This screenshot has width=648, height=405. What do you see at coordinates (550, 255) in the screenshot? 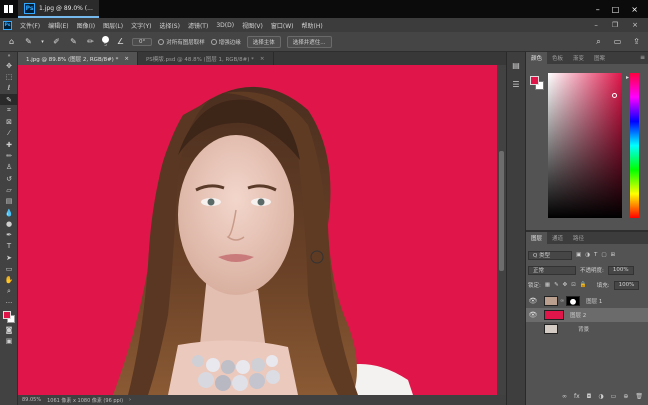
I see `layer-filter-select: Q 类型` at bounding box center [550, 255].